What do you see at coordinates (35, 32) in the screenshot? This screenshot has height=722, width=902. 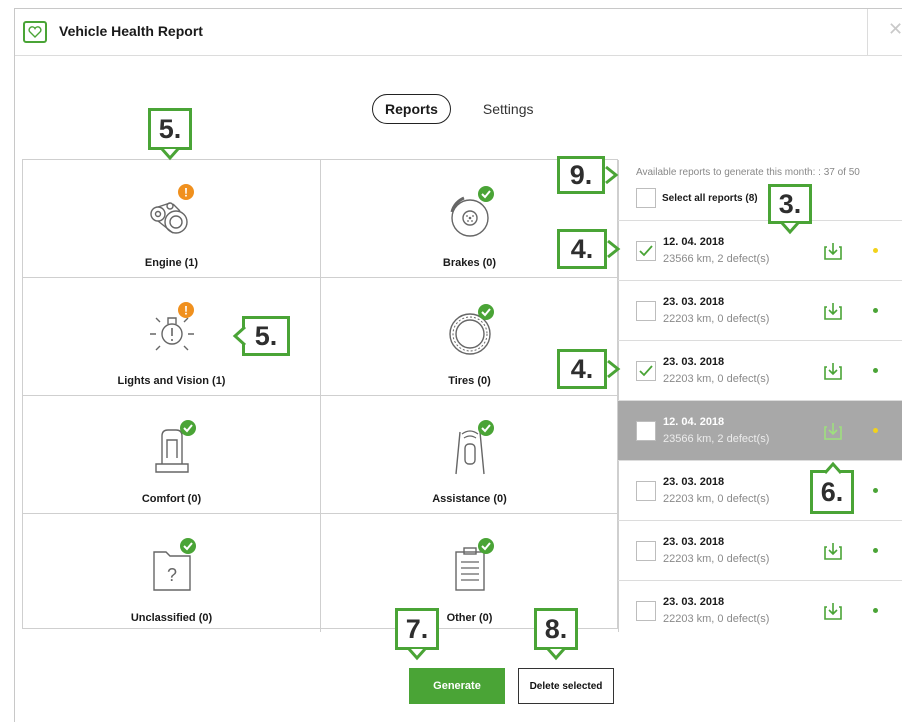 I see `heart-icon` at bounding box center [35, 32].